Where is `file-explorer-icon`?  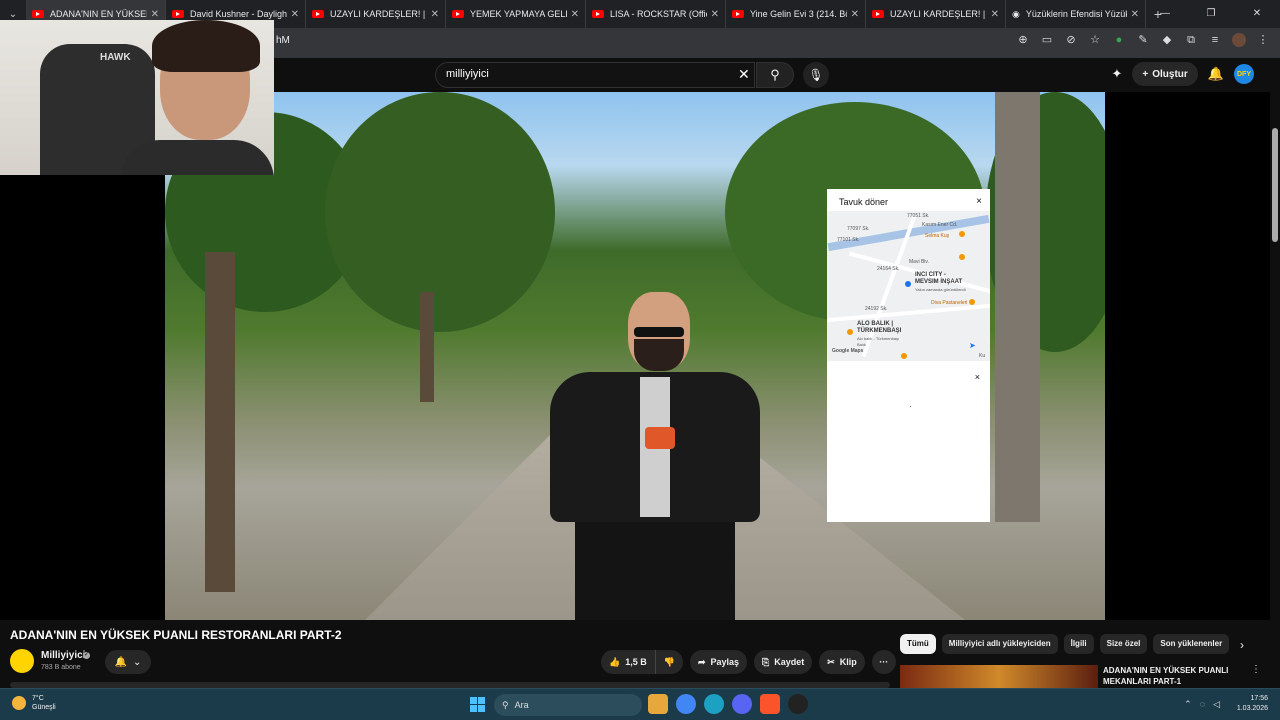
file-explorer-icon is located at coordinates (658, 704).